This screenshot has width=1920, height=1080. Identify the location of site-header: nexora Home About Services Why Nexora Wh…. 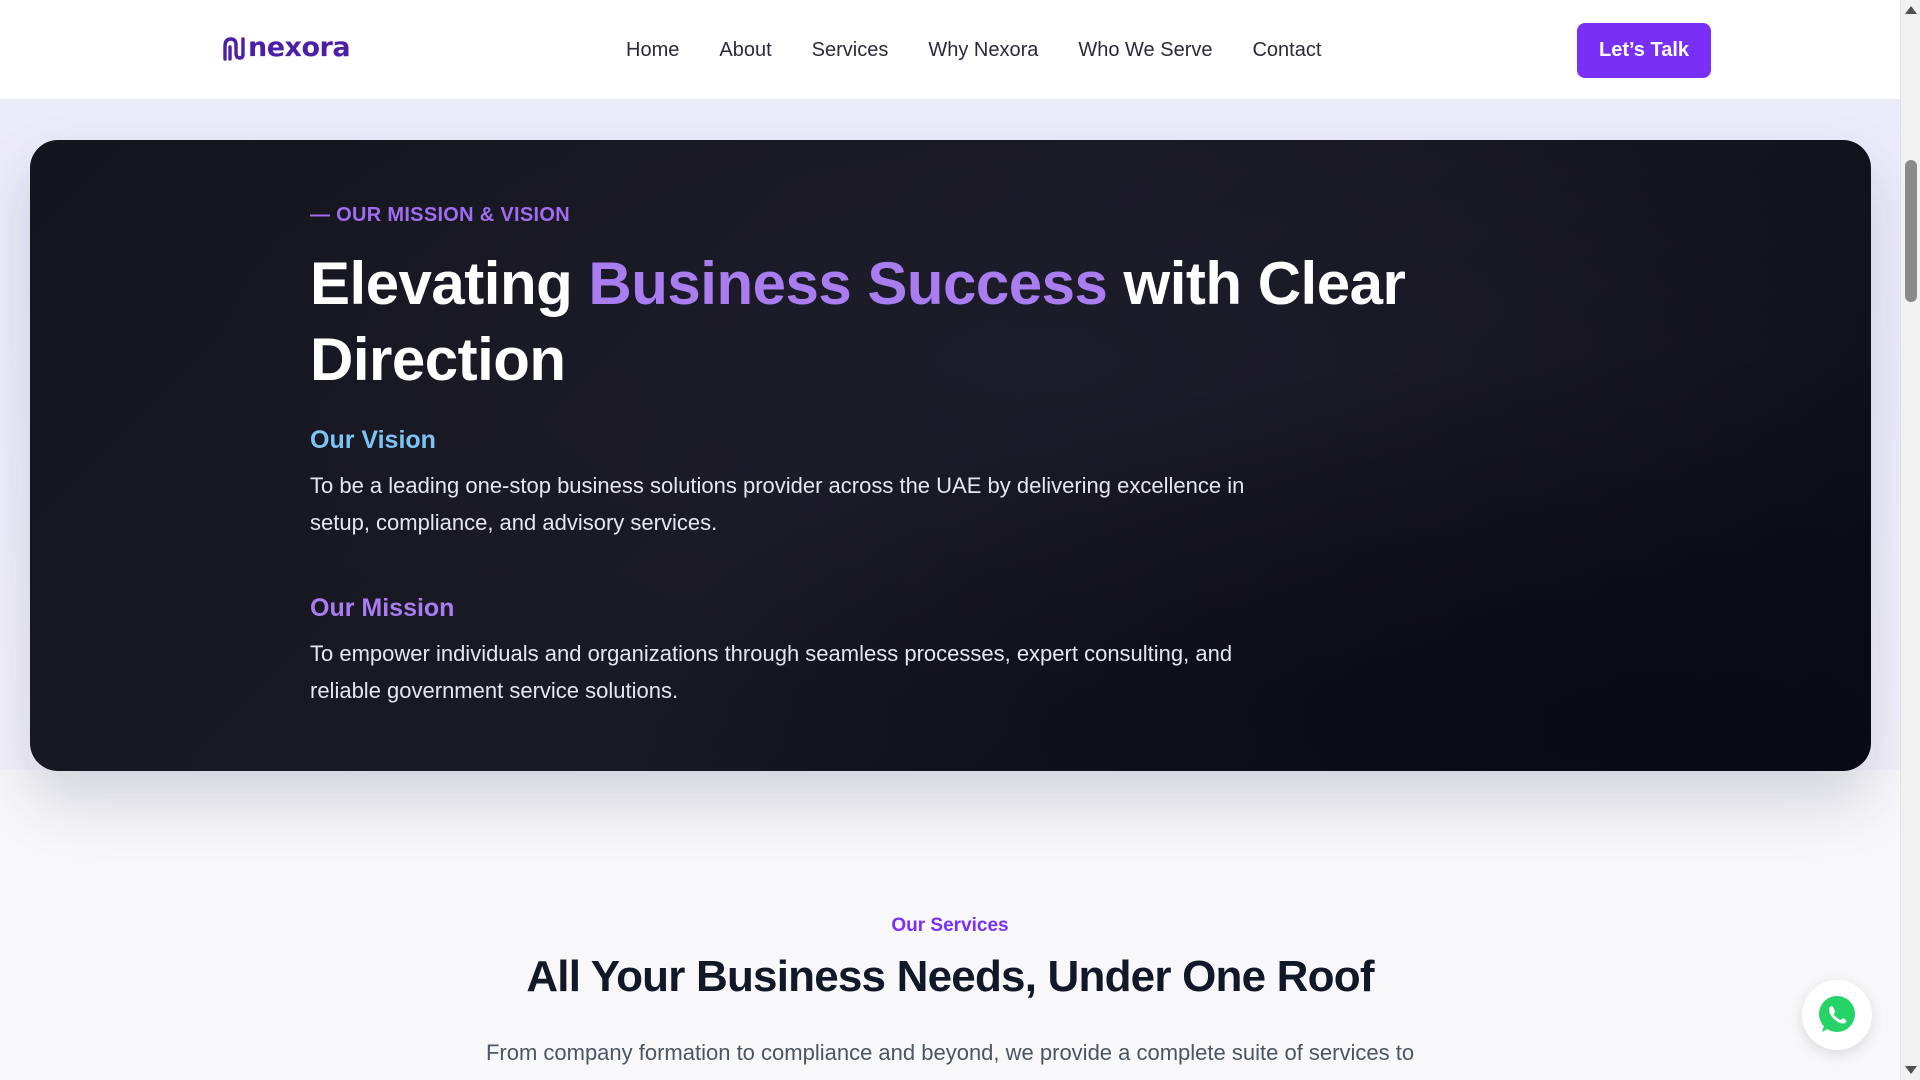
(950, 50).